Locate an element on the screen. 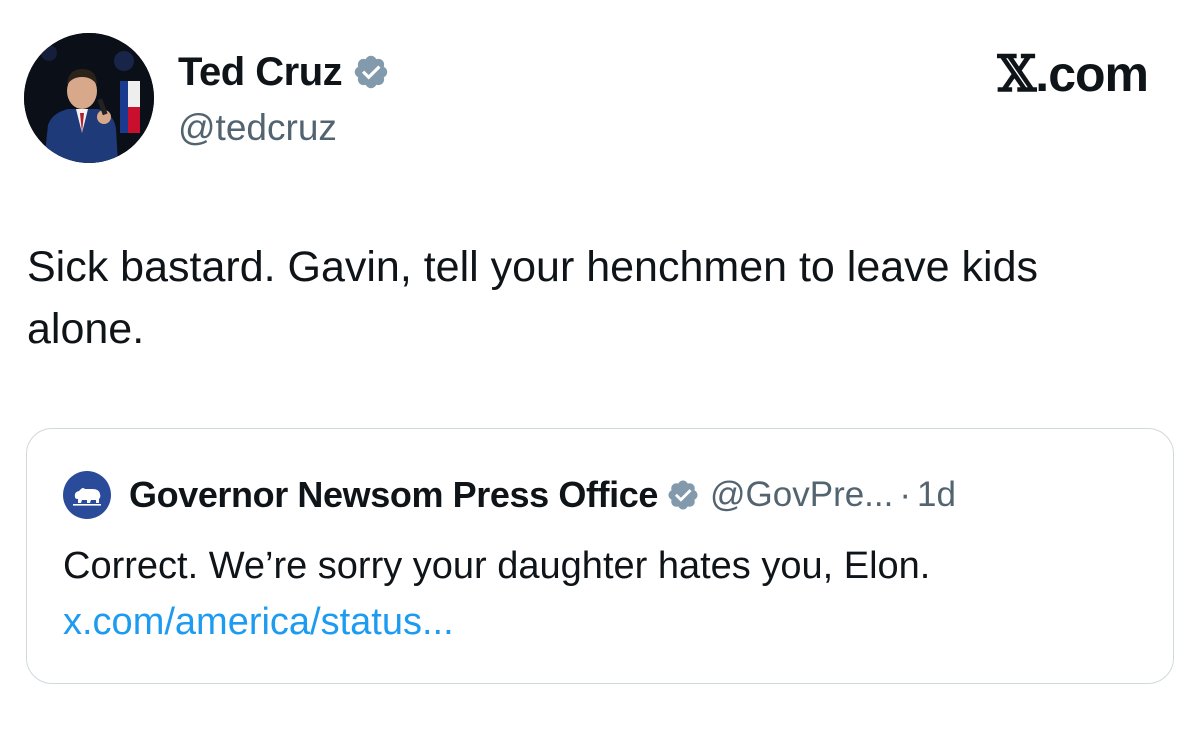  author-avatar is located at coordinates (89, 98).